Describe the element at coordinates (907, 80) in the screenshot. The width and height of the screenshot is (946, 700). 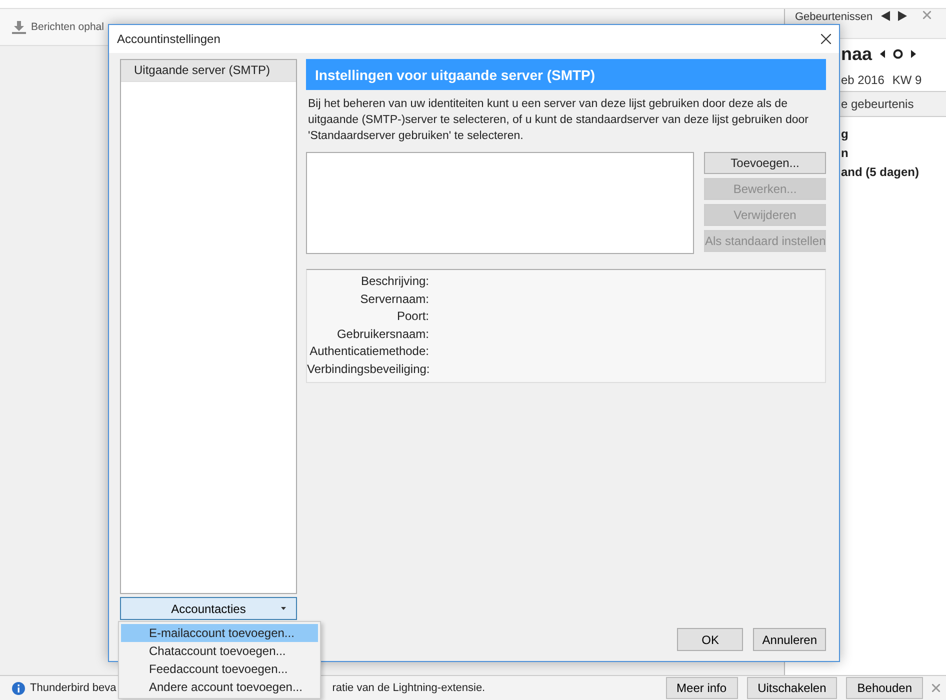
I see `week-label: KW 9` at that location.